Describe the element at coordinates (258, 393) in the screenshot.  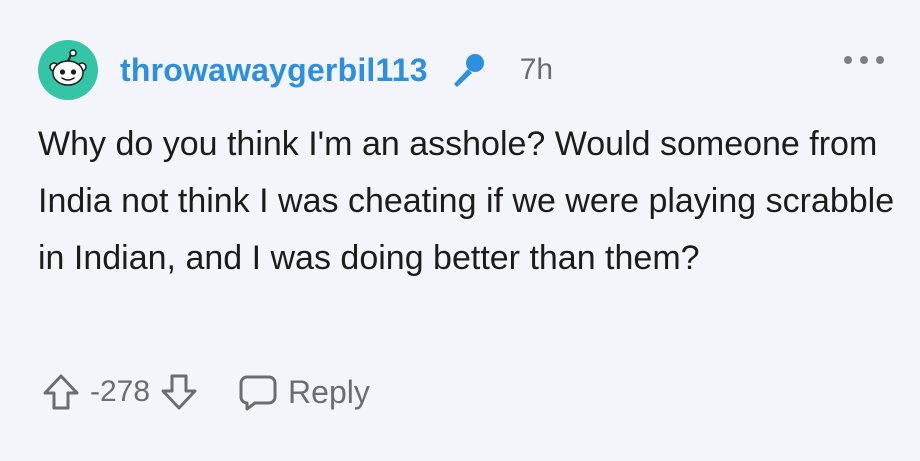
I see `speech-bubble-icon` at that location.